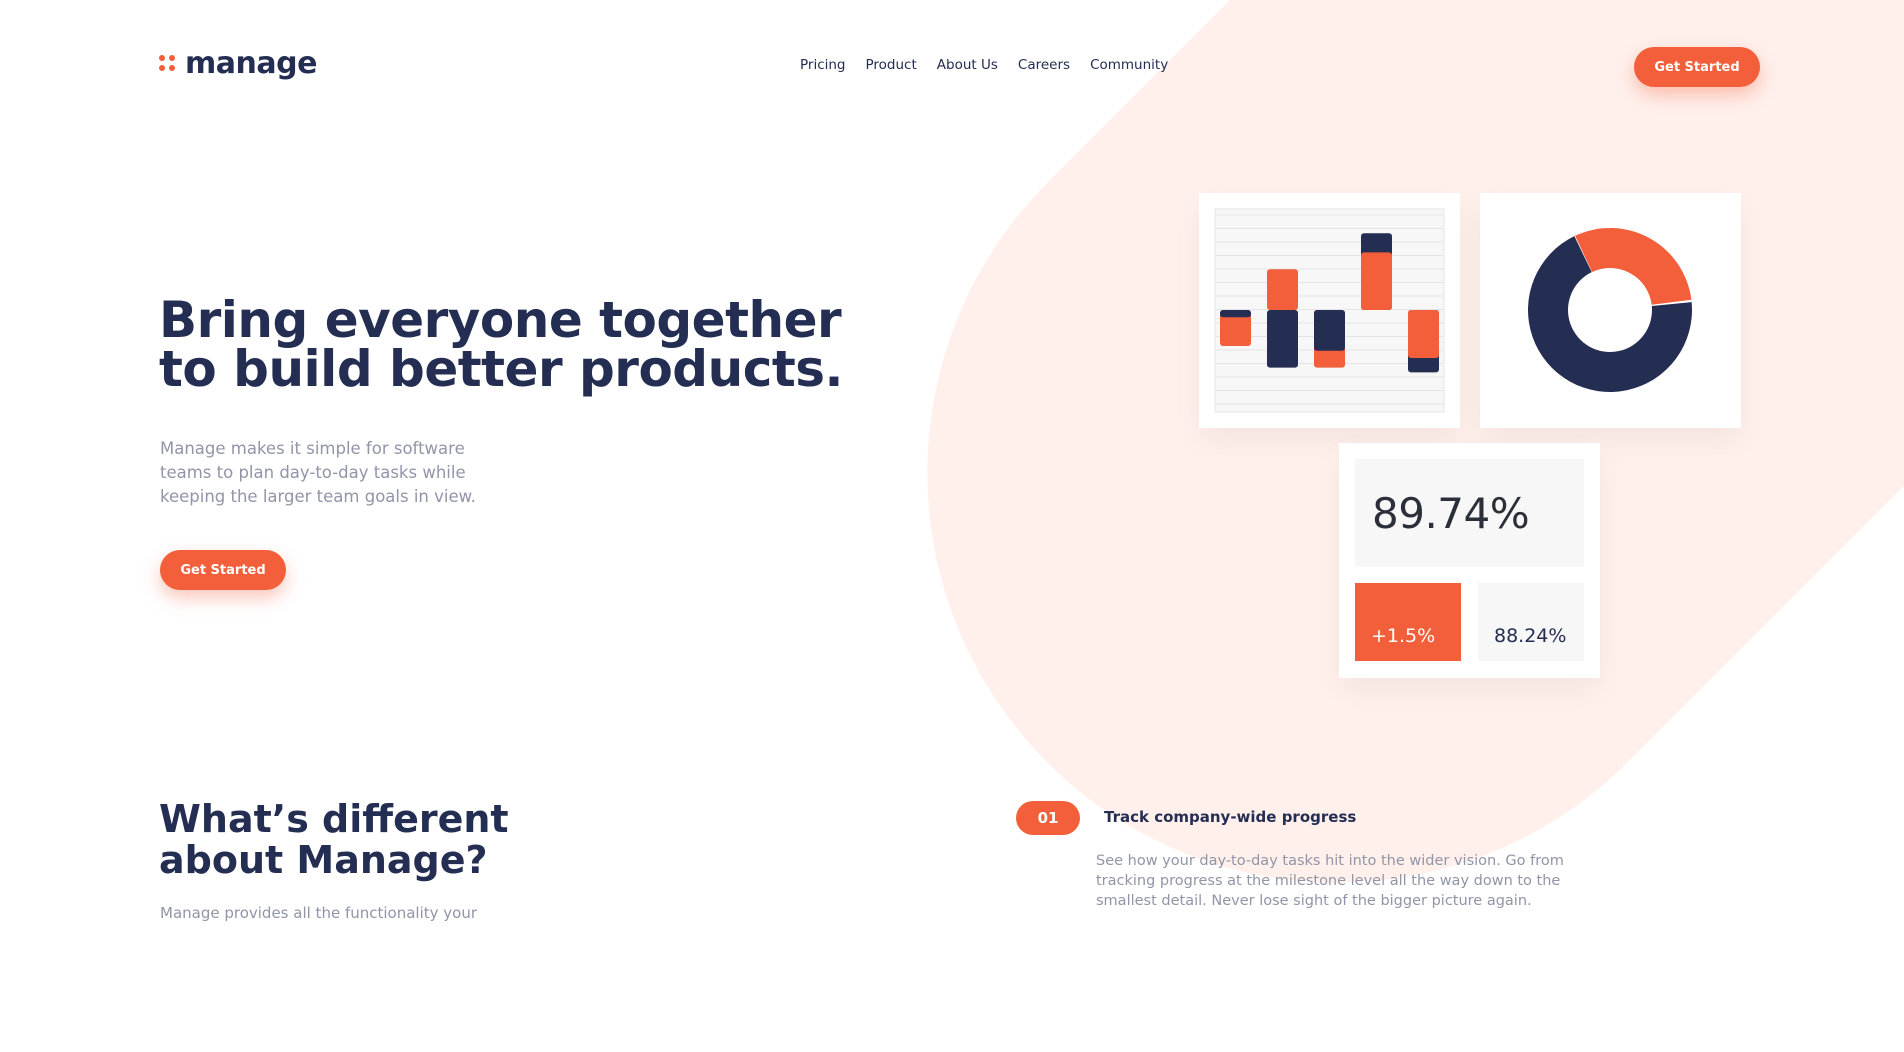  Describe the element at coordinates (1408, 622) in the screenshot. I see `stat-change-tile: +1.5%` at that location.